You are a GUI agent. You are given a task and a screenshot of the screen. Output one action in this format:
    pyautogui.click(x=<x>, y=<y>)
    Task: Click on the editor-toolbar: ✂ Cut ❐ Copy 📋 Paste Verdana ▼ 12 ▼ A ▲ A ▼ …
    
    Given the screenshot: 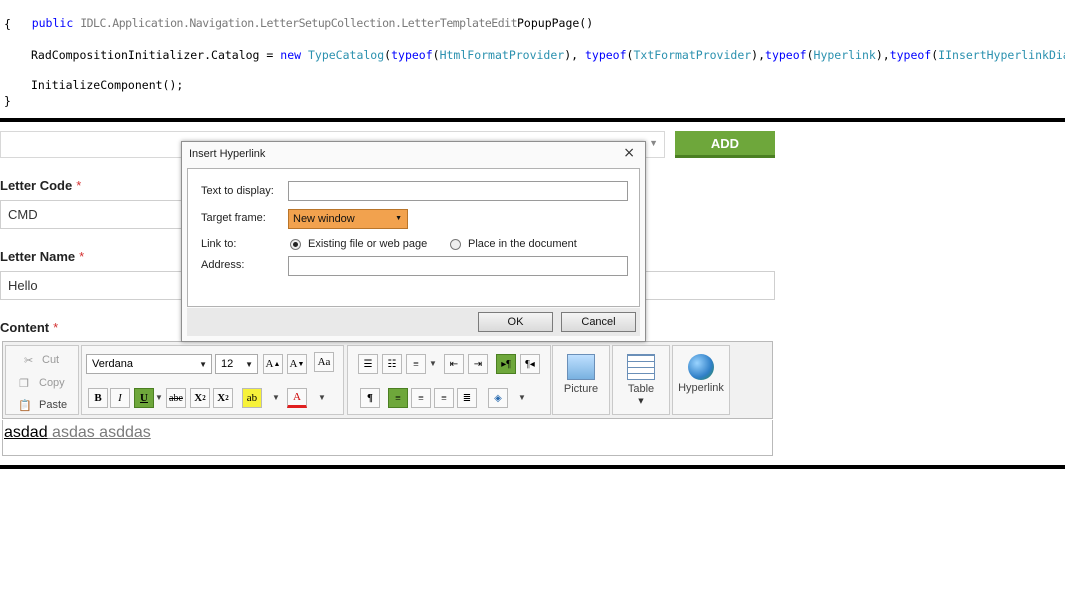 What is the action you would take?
    pyautogui.click(x=387, y=380)
    